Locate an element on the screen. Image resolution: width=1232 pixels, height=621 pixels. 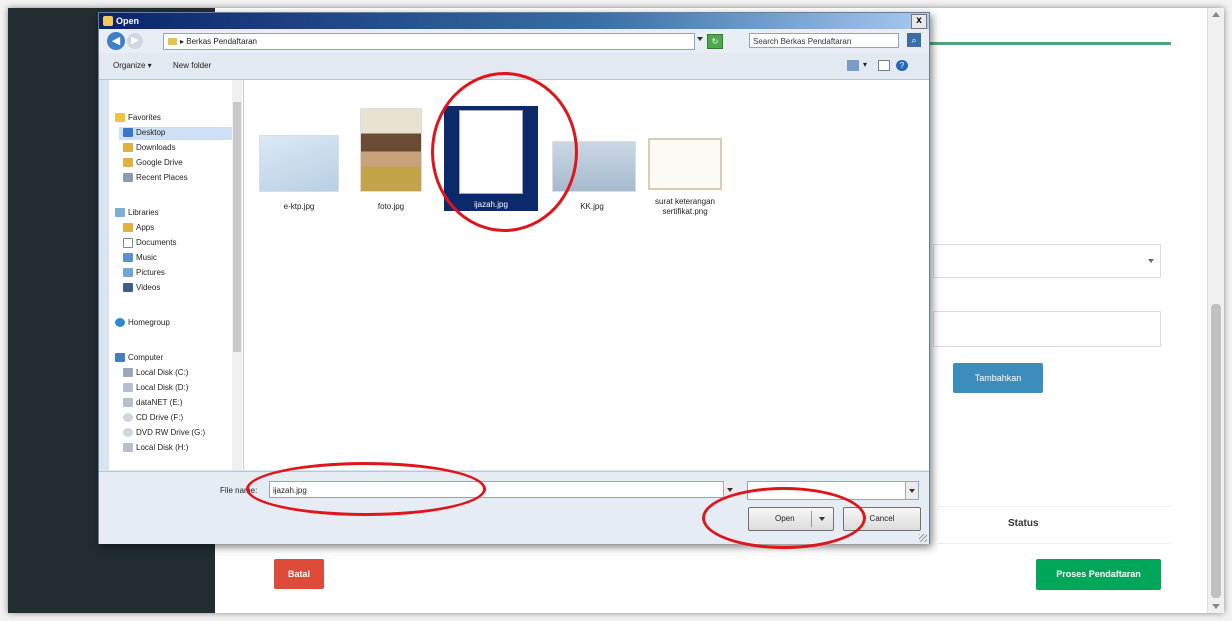
nav-desktop: Desktop is located at coordinates (144, 133).